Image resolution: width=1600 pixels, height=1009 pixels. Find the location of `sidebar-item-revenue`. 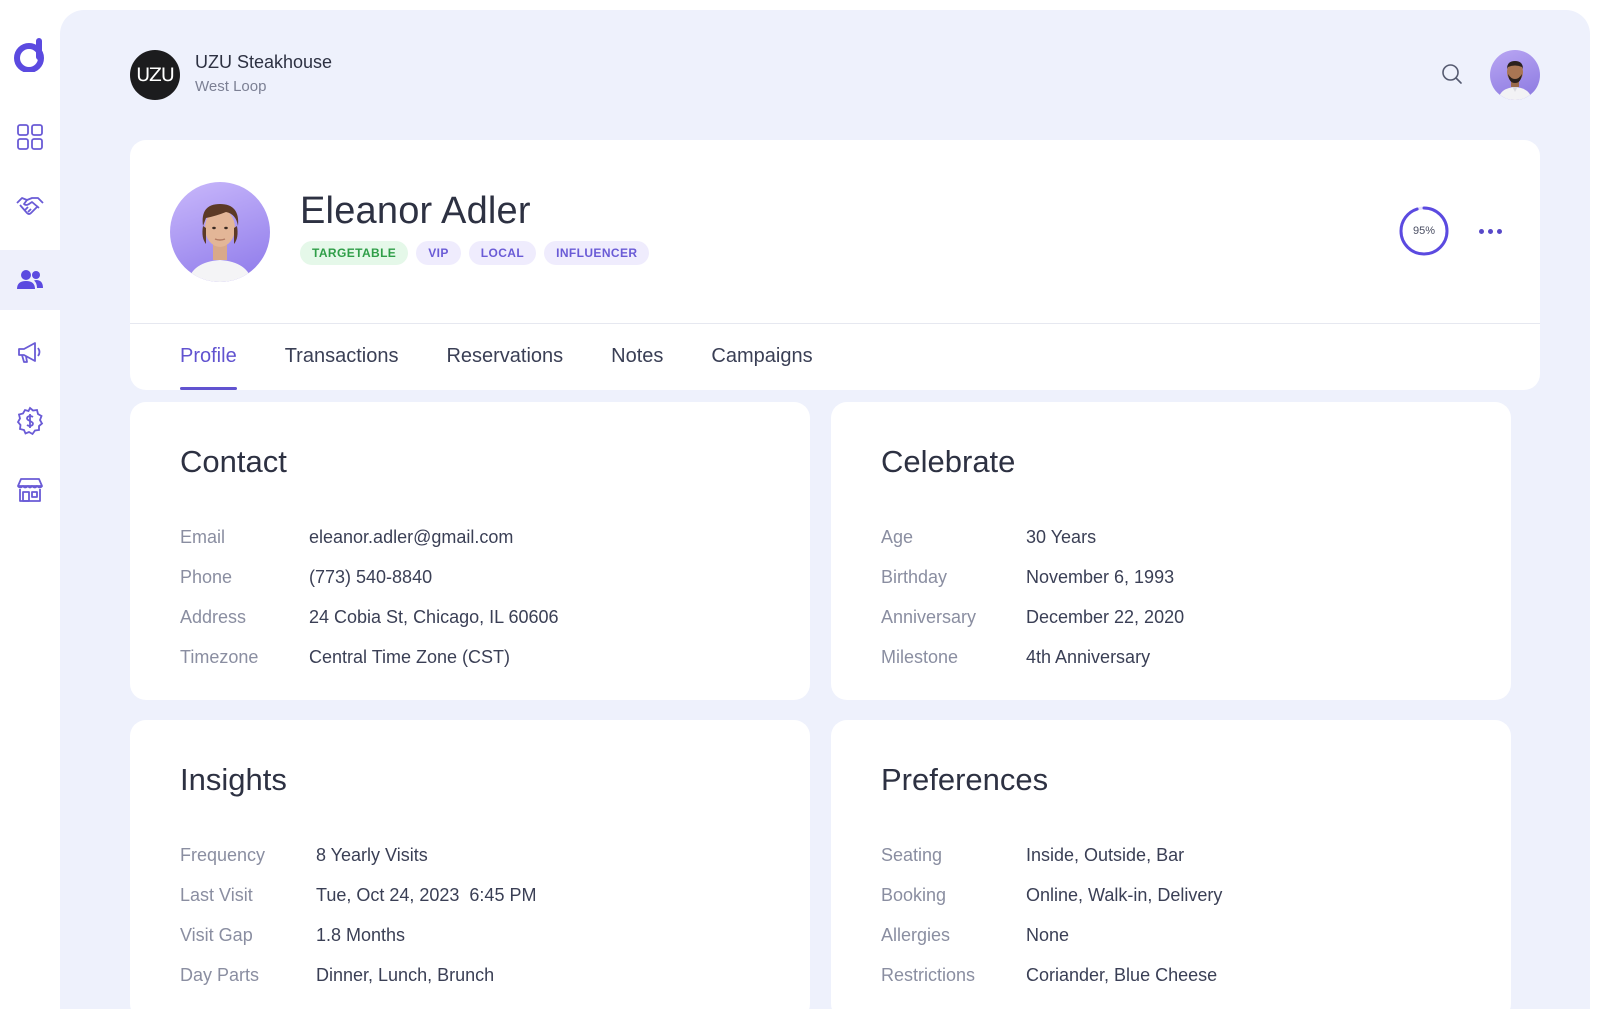

sidebar-item-revenue is located at coordinates (30, 421).